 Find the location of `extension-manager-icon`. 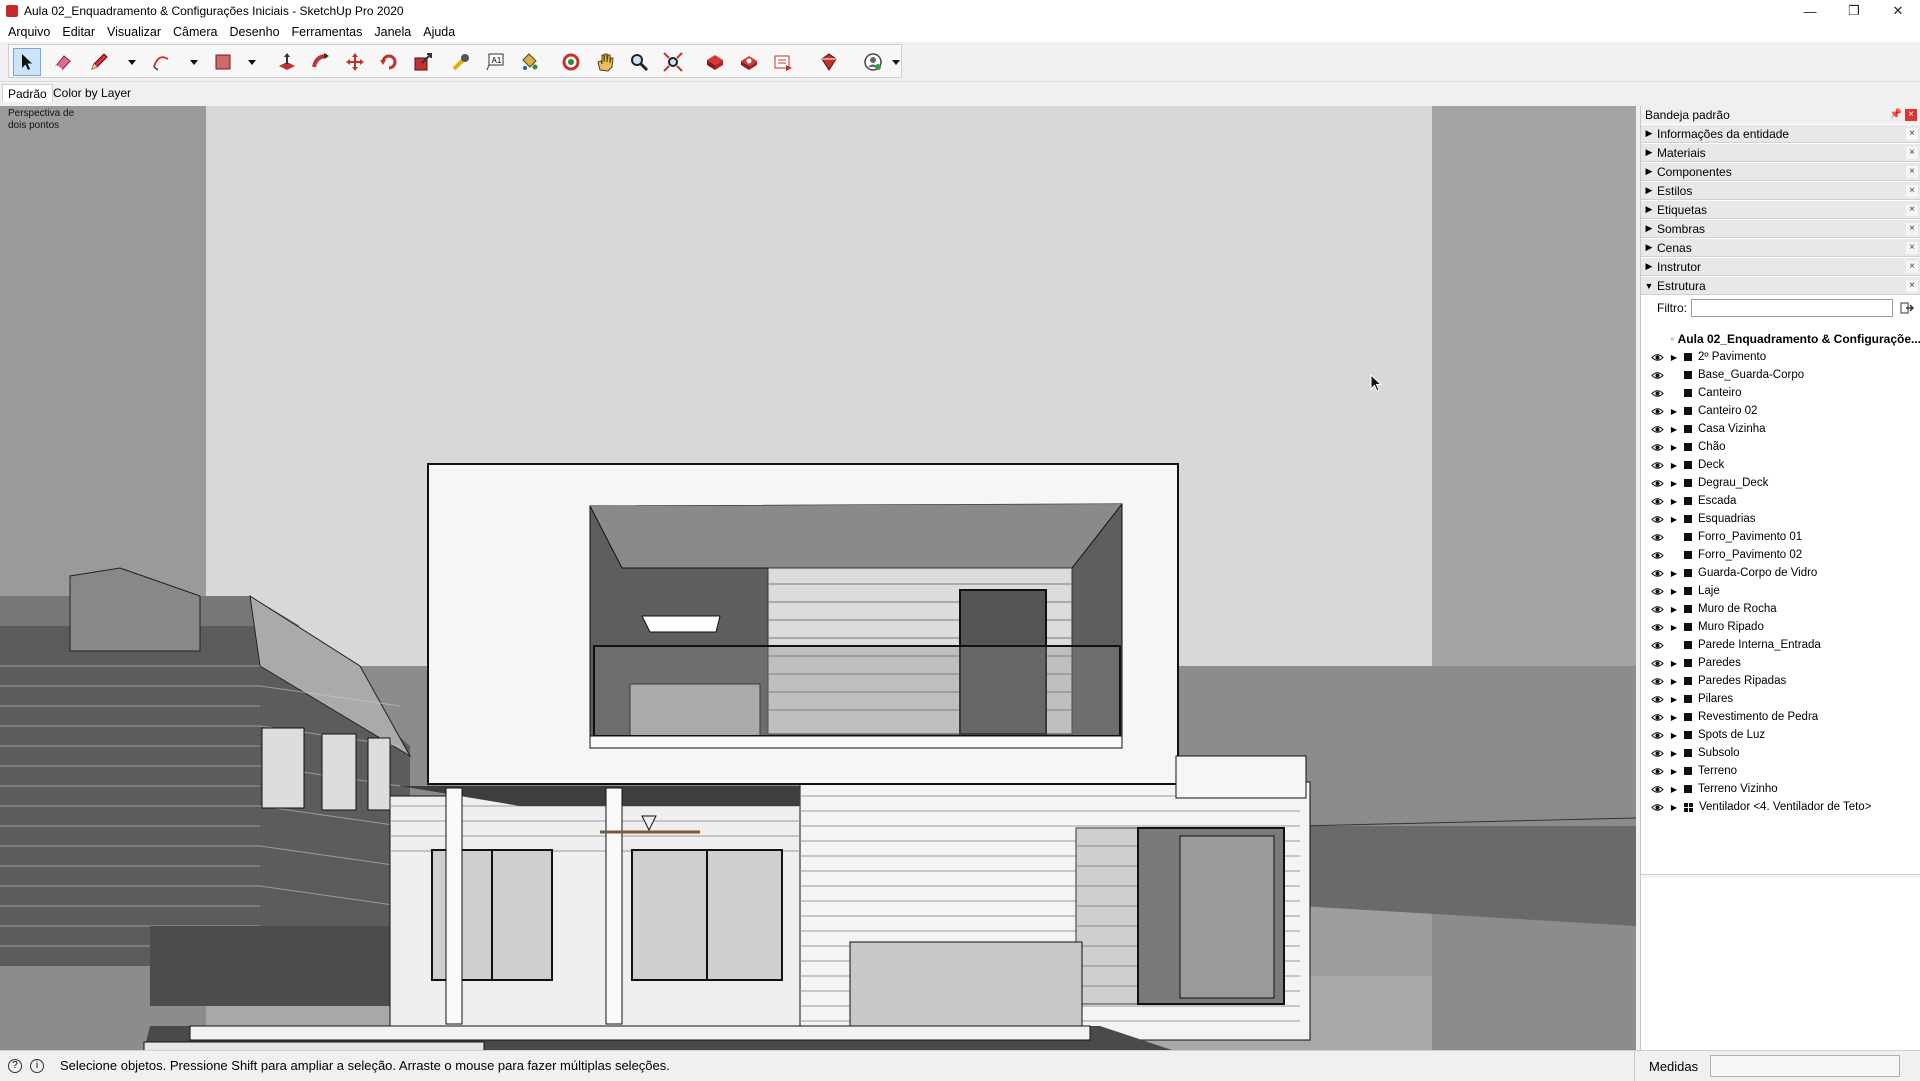

extension-manager-icon is located at coordinates (829, 62).